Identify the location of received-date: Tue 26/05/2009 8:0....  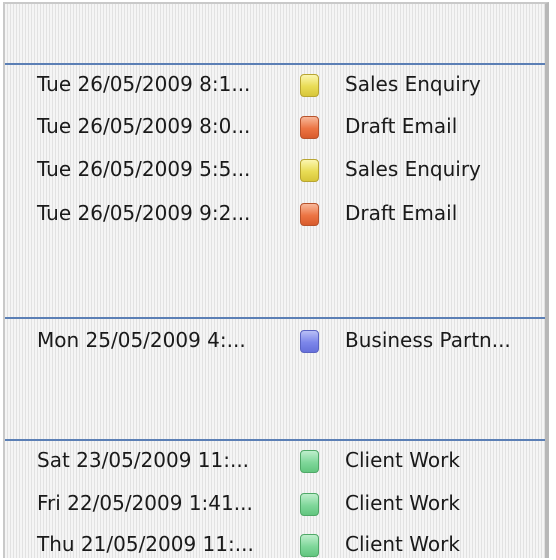
(144, 126).